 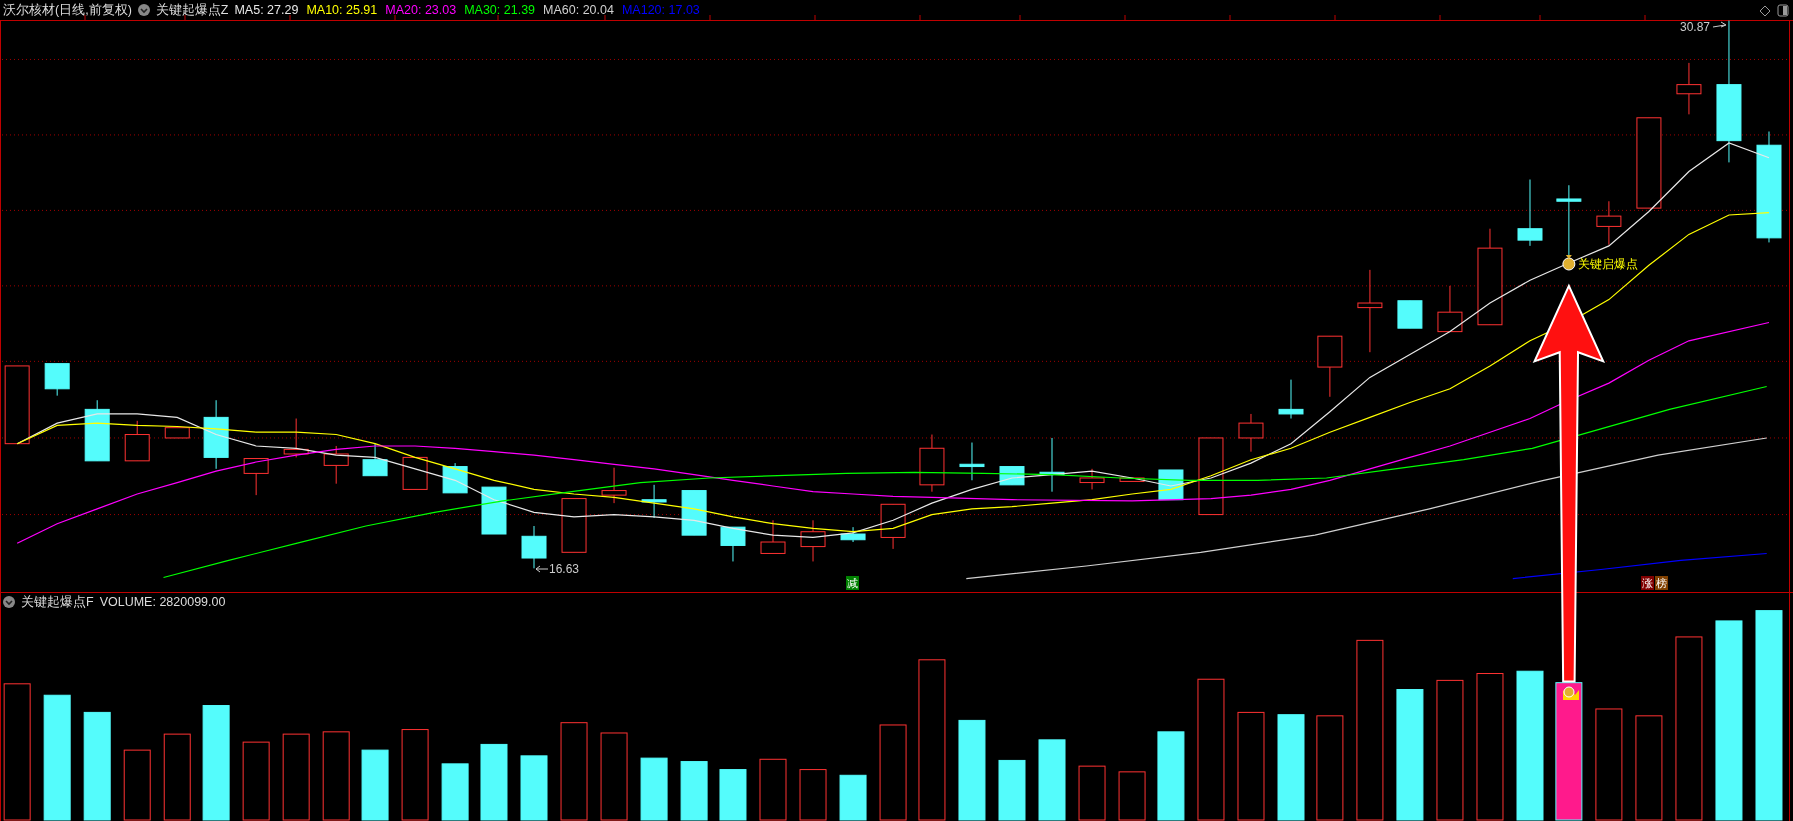 I want to click on moving-average-label: MA10: 25.91, so click(x=342, y=10).